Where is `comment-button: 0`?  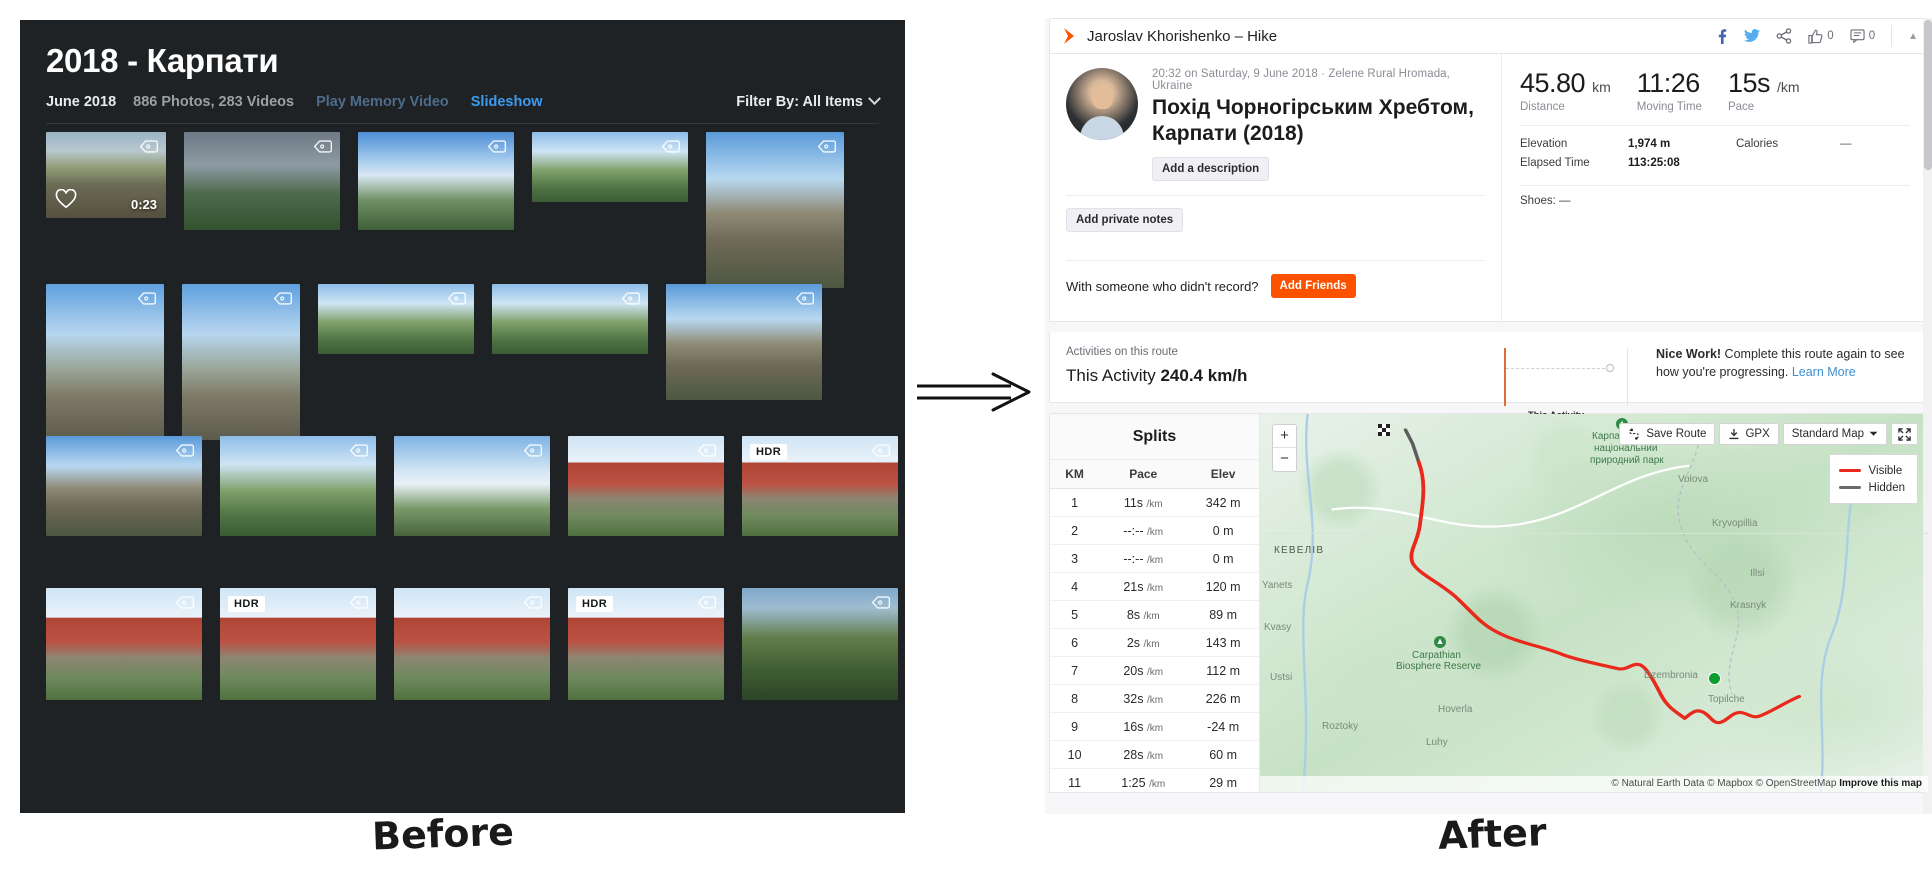
comment-button: 0 is located at coordinates (1862, 36).